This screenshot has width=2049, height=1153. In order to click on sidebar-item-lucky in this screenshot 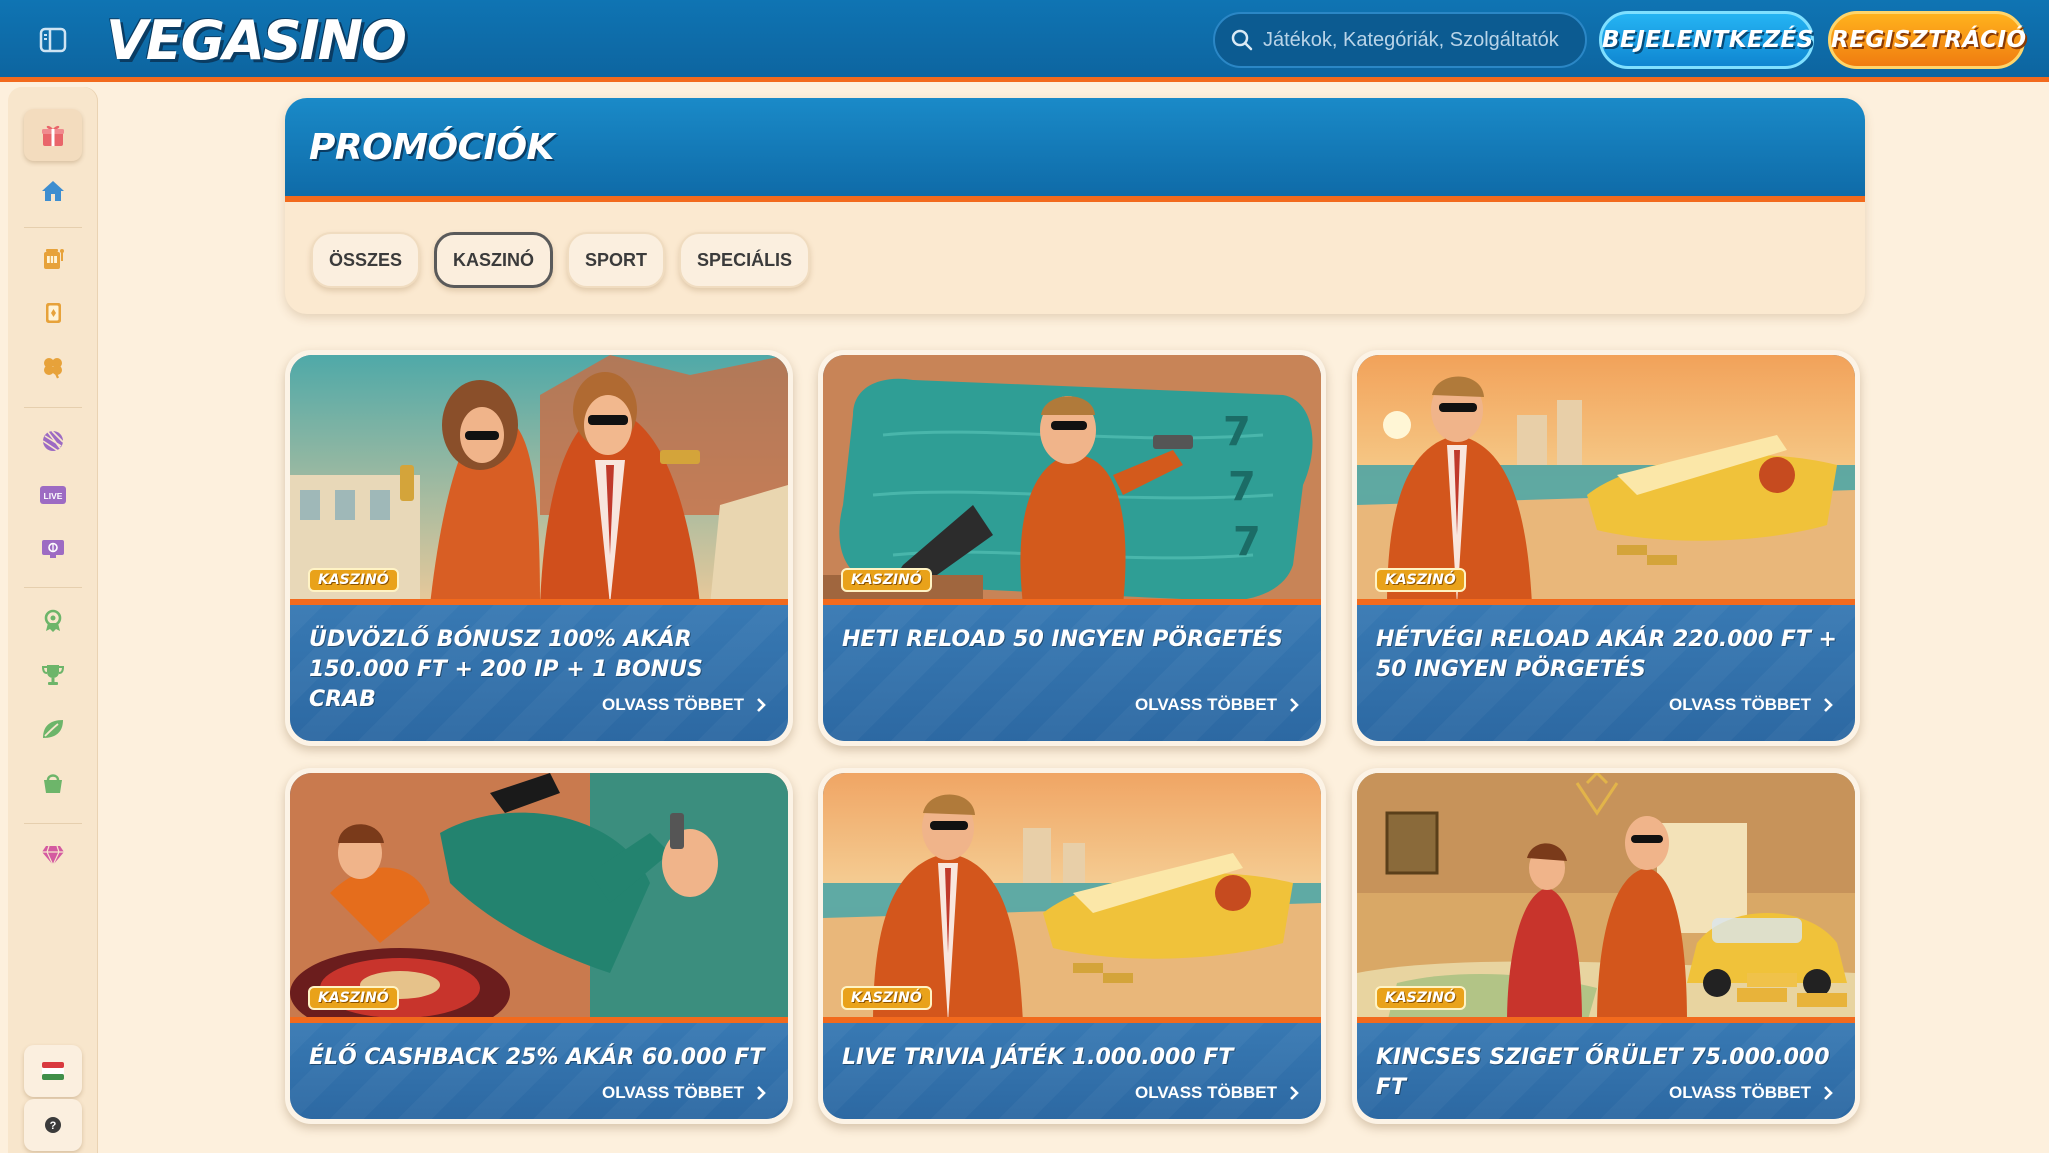, I will do `click(53, 367)`.